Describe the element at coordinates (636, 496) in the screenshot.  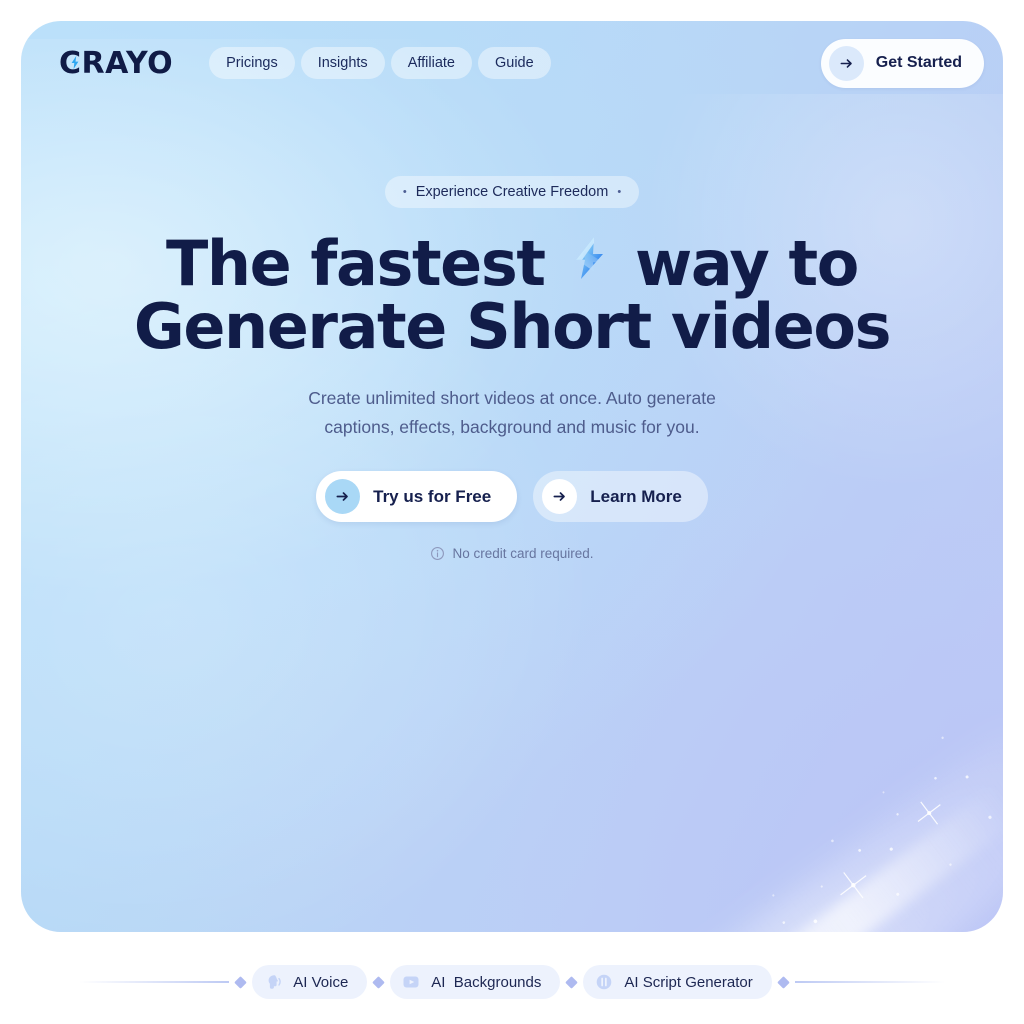
I see `learn-more-label: Learn More` at that location.